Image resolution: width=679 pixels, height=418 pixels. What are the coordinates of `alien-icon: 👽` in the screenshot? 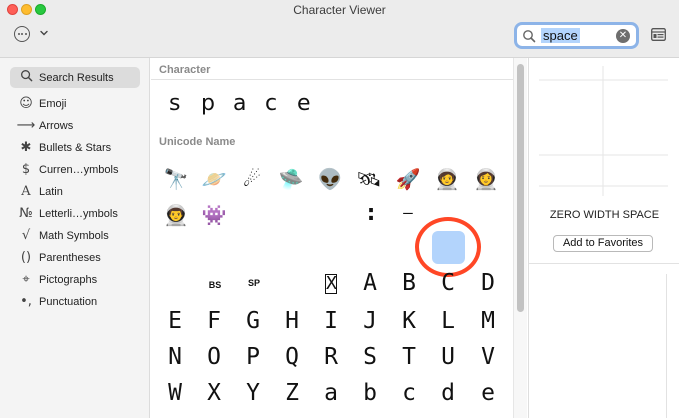 It's located at (330, 179).